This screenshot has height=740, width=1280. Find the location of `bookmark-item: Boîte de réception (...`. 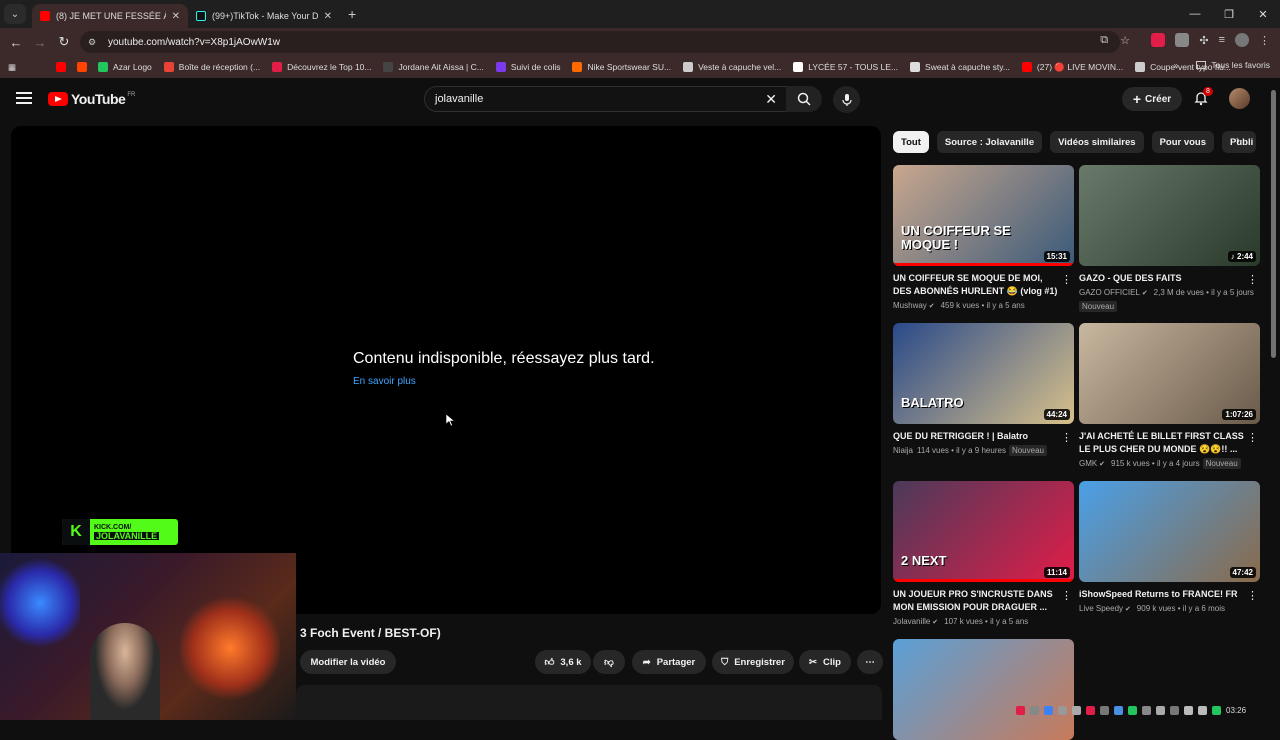

bookmark-item: Boîte de réception (... is located at coordinates (211, 67).